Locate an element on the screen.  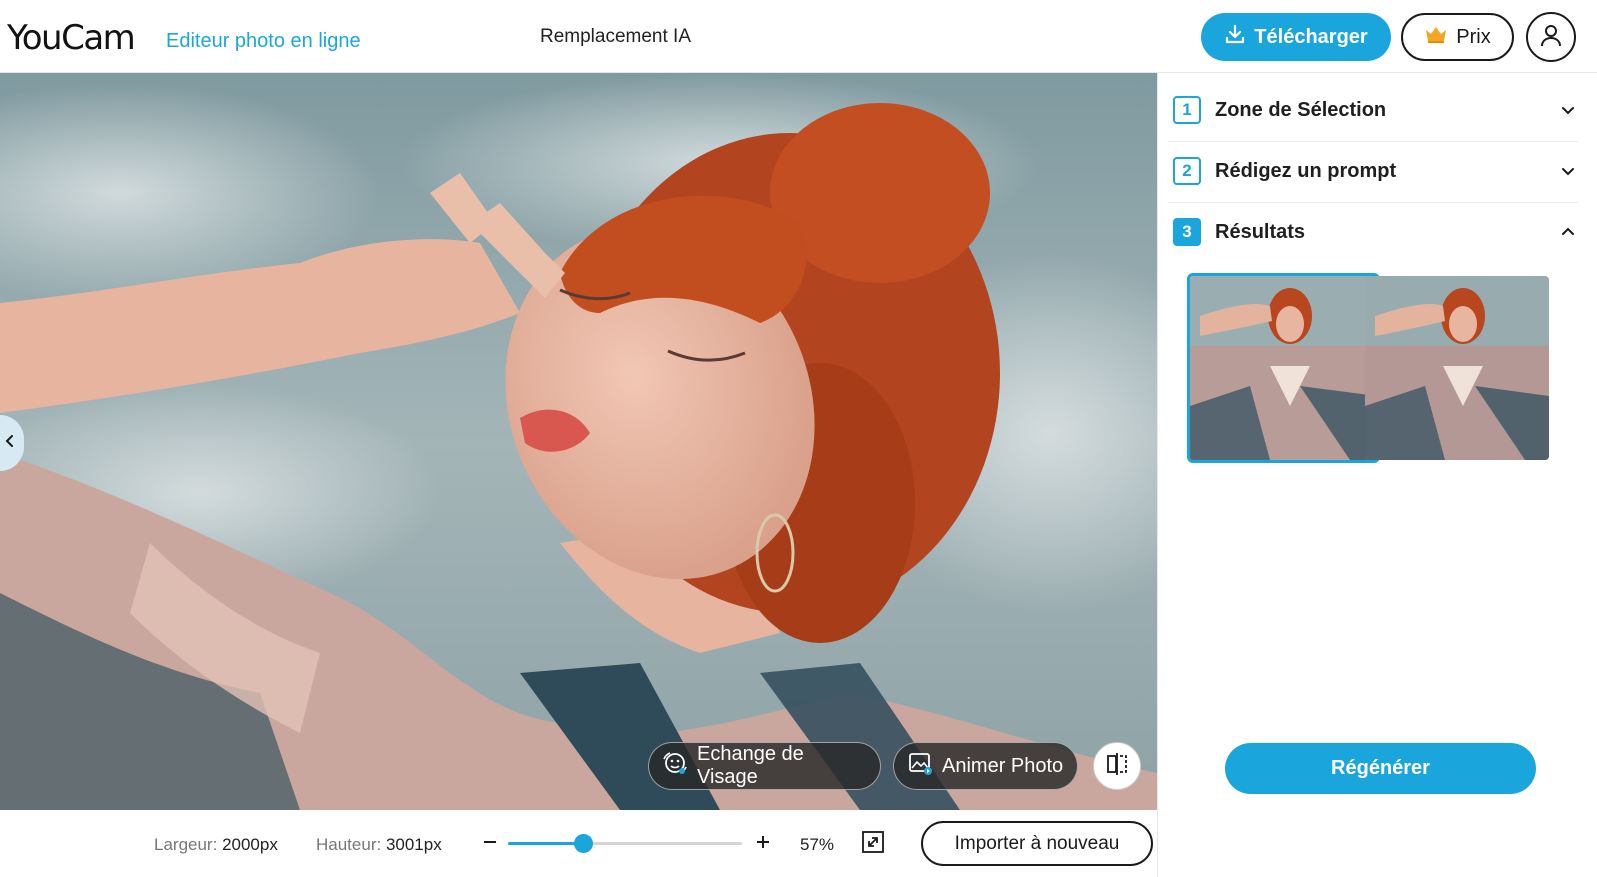
regenerate-button: Régénérer is located at coordinates (1380, 768).